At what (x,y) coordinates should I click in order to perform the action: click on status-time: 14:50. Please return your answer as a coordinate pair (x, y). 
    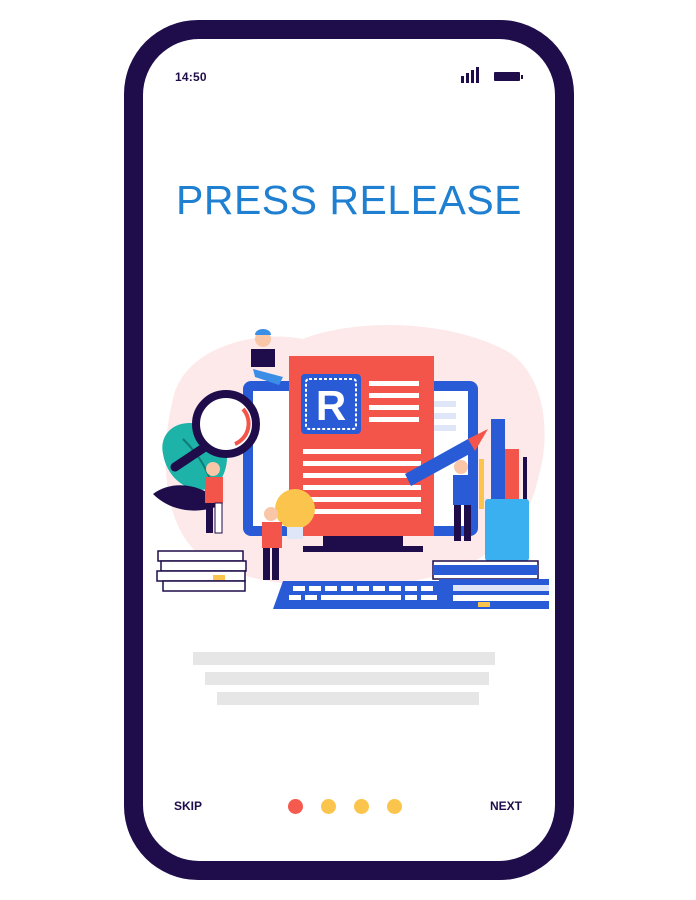
    Looking at the image, I should click on (191, 77).